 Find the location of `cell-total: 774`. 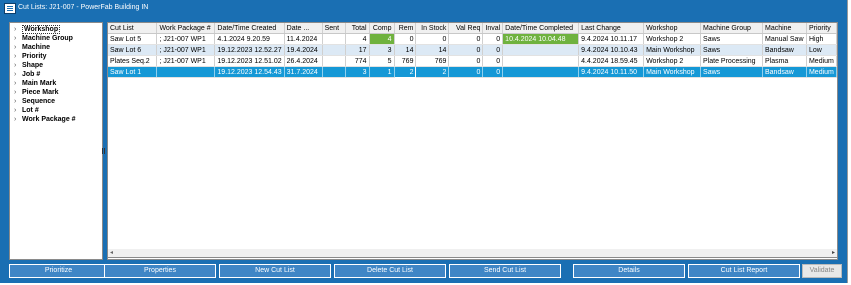

cell-total: 774 is located at coordinates (357, 61).